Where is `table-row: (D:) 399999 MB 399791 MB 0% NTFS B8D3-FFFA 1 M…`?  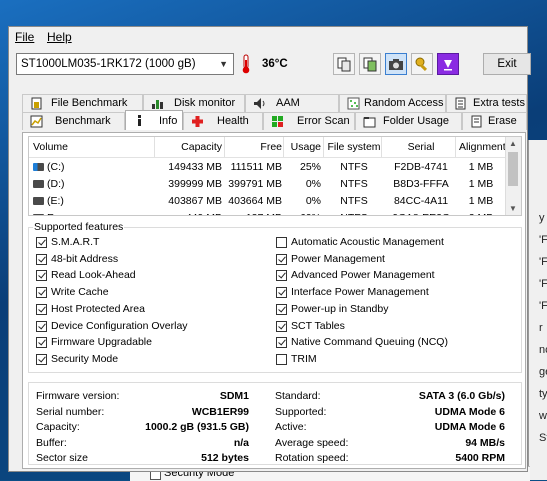 table-row: (D:) 399999 MB 399791 MB 0% NTFS B8D3-FFFA 1 M… is located at coordinates (268, 184).